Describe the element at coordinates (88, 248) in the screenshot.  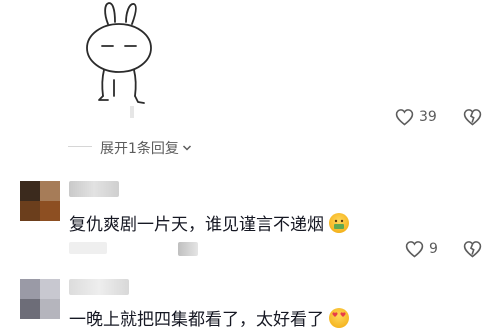
I see `comment-time` at that location.